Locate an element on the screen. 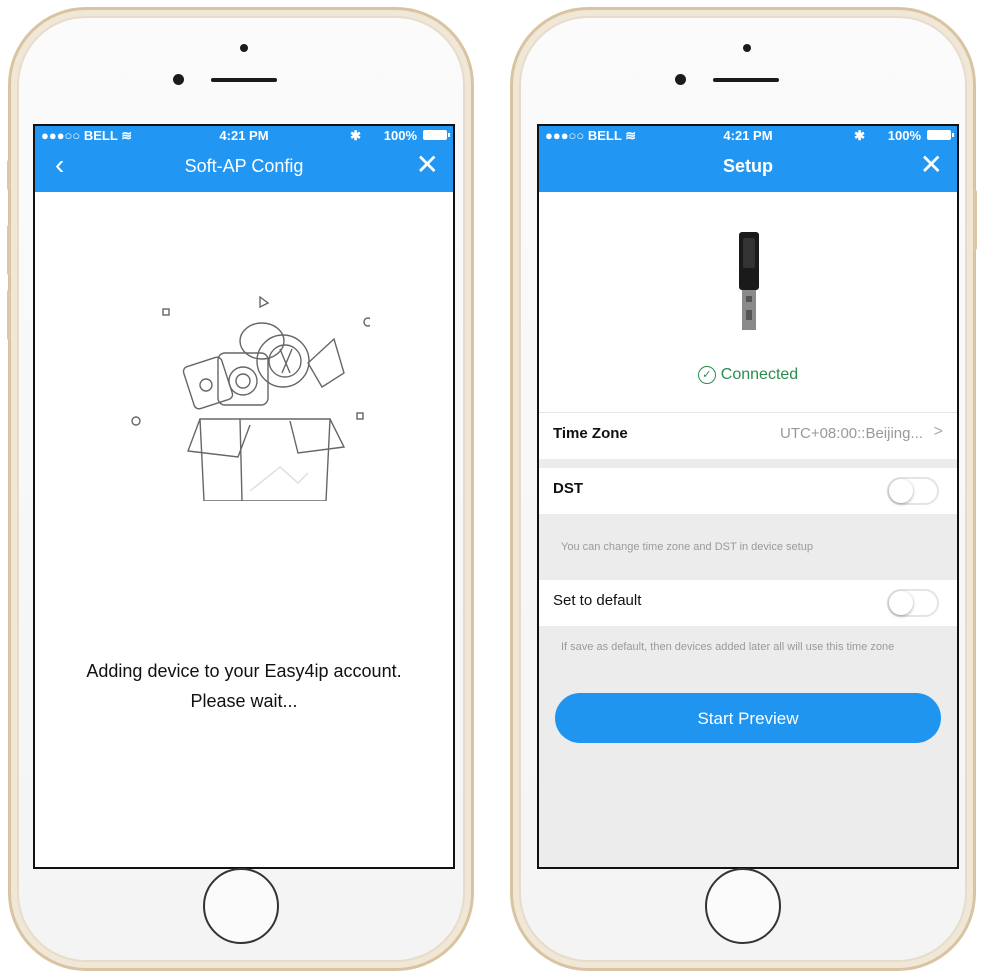  volume-down-button is located at coordinates (9, 315).